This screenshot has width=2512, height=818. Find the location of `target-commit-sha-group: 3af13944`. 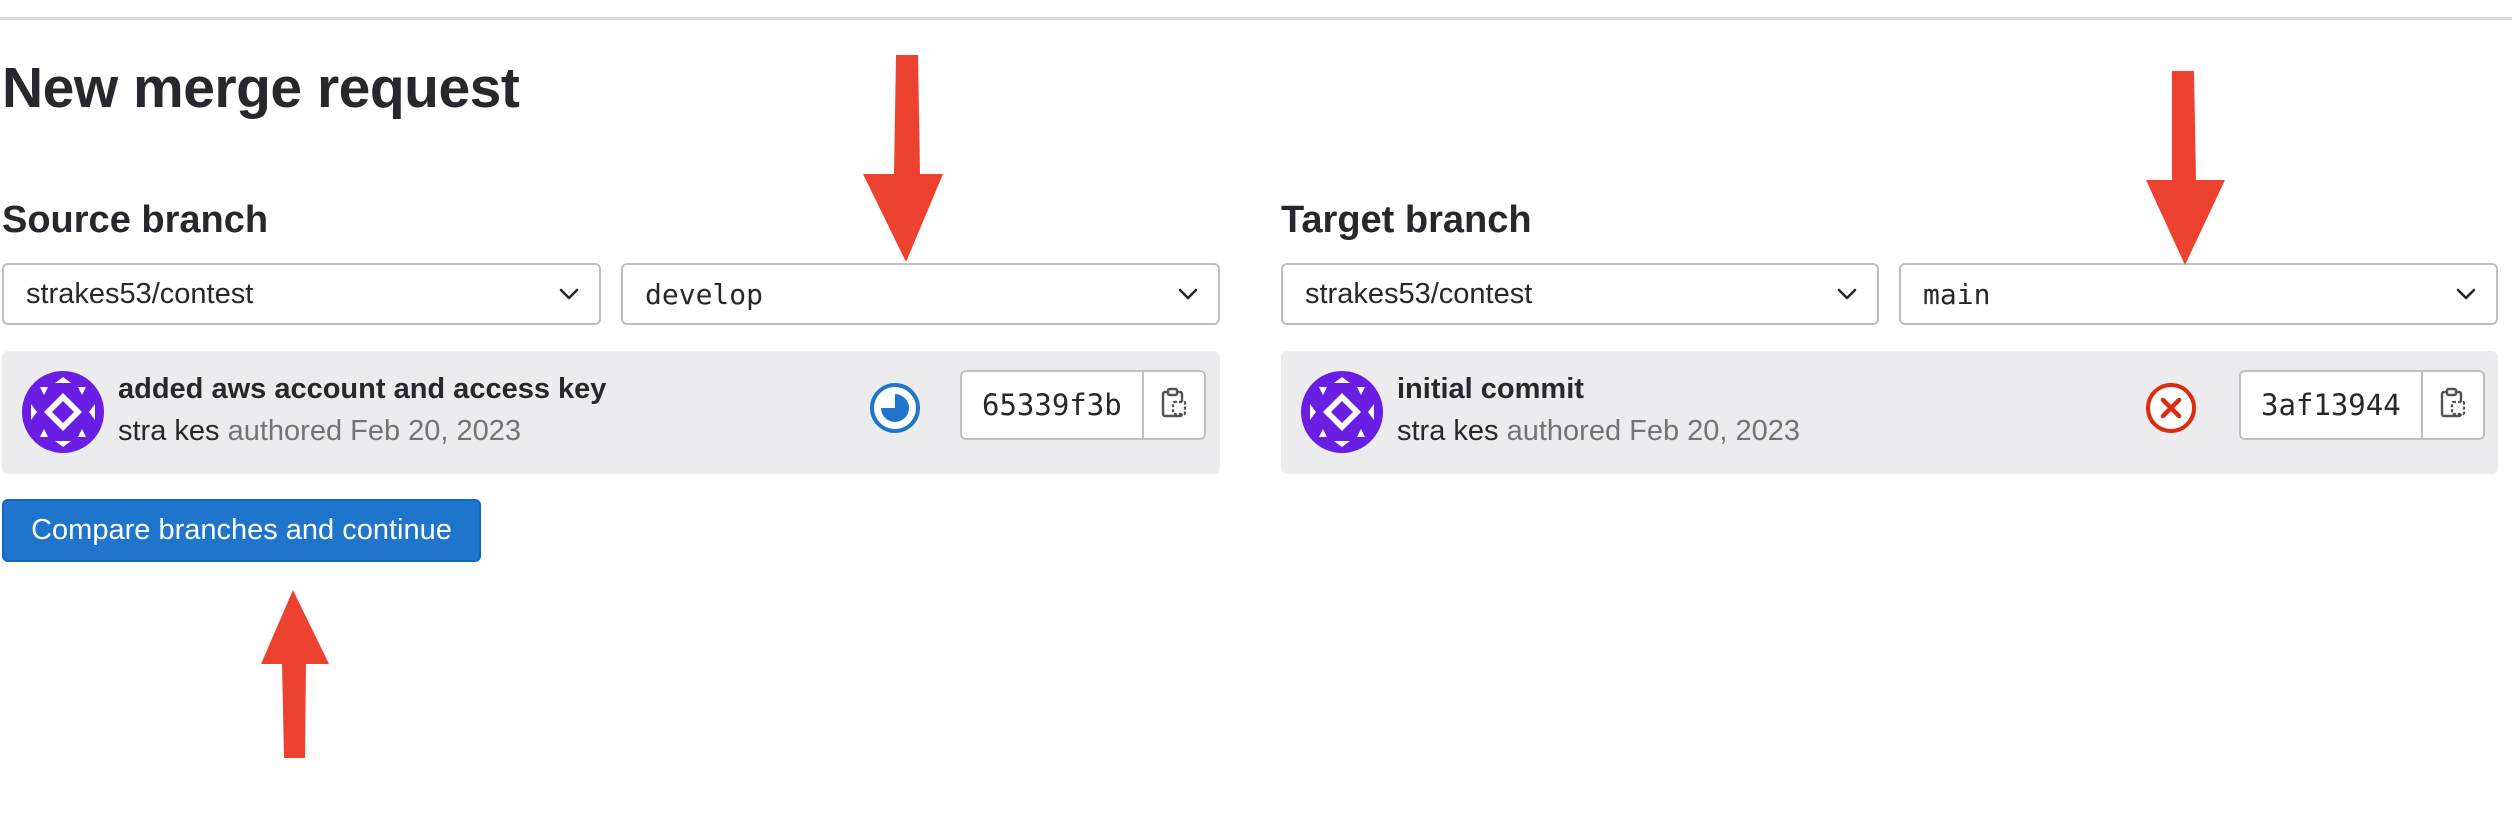

target-commit-sha-group: 3af13944 is located at coordinates (2362, 405).